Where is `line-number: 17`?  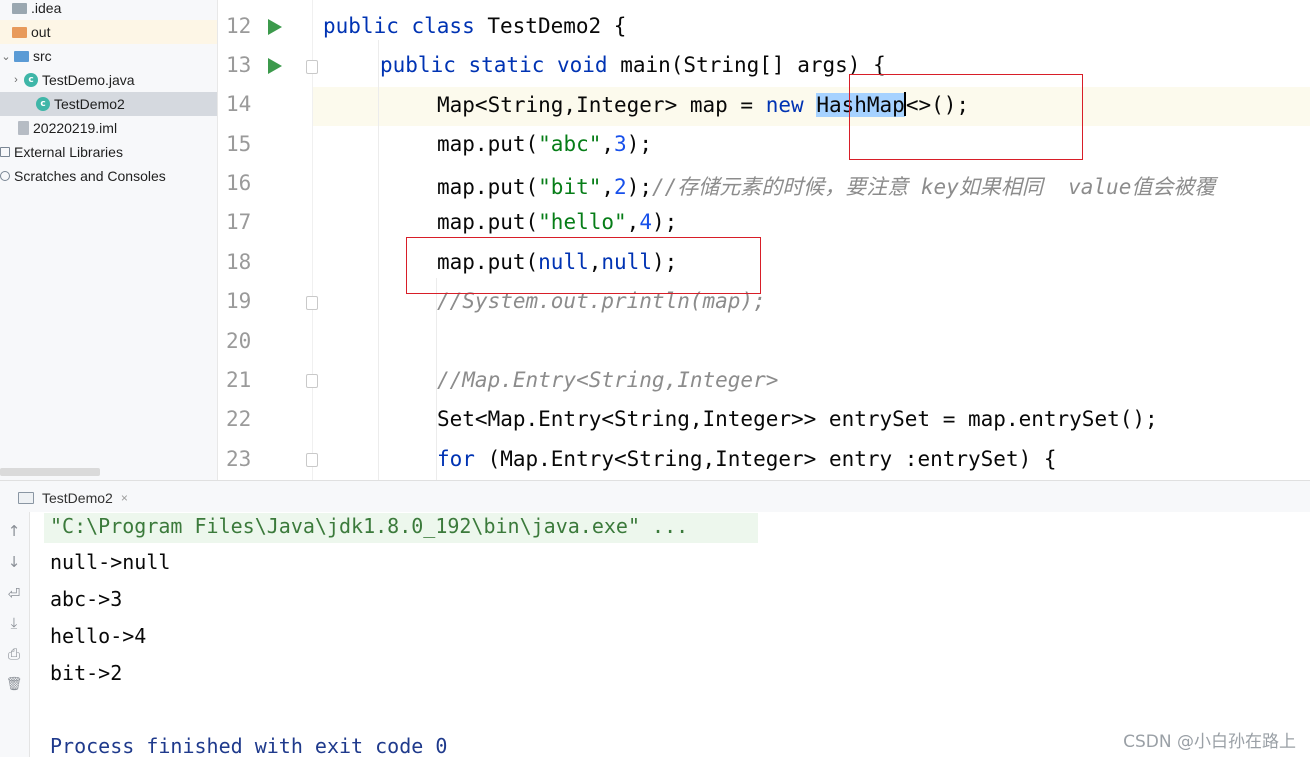 line-number: 17 is located at coordinates (239, 222).